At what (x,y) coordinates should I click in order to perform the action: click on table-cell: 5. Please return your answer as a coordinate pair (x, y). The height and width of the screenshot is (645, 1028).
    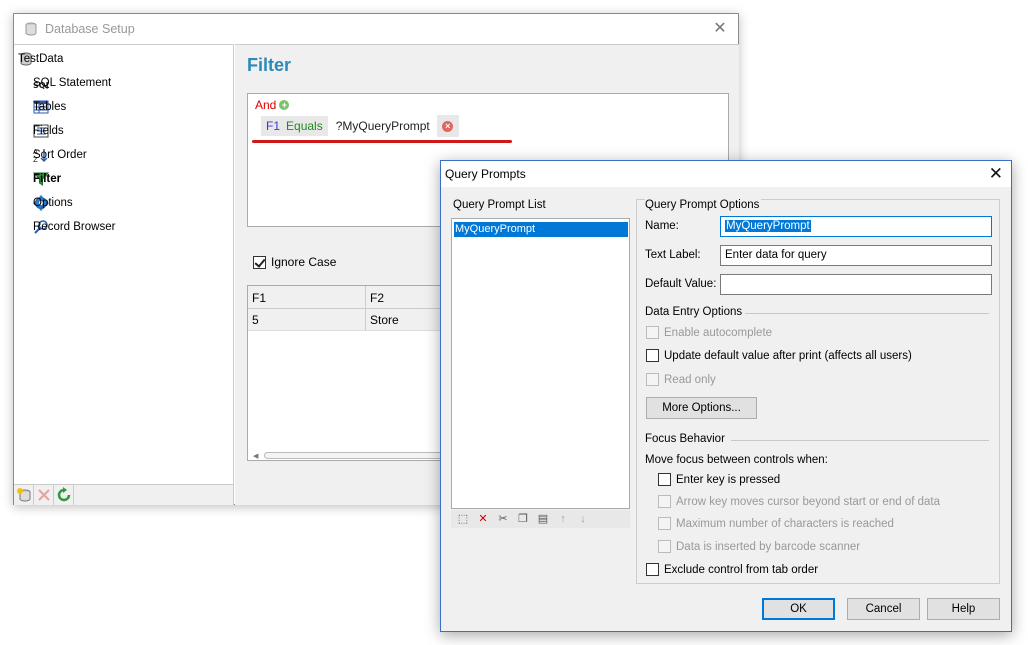
    Looking at the image, I should click on (307, 319).